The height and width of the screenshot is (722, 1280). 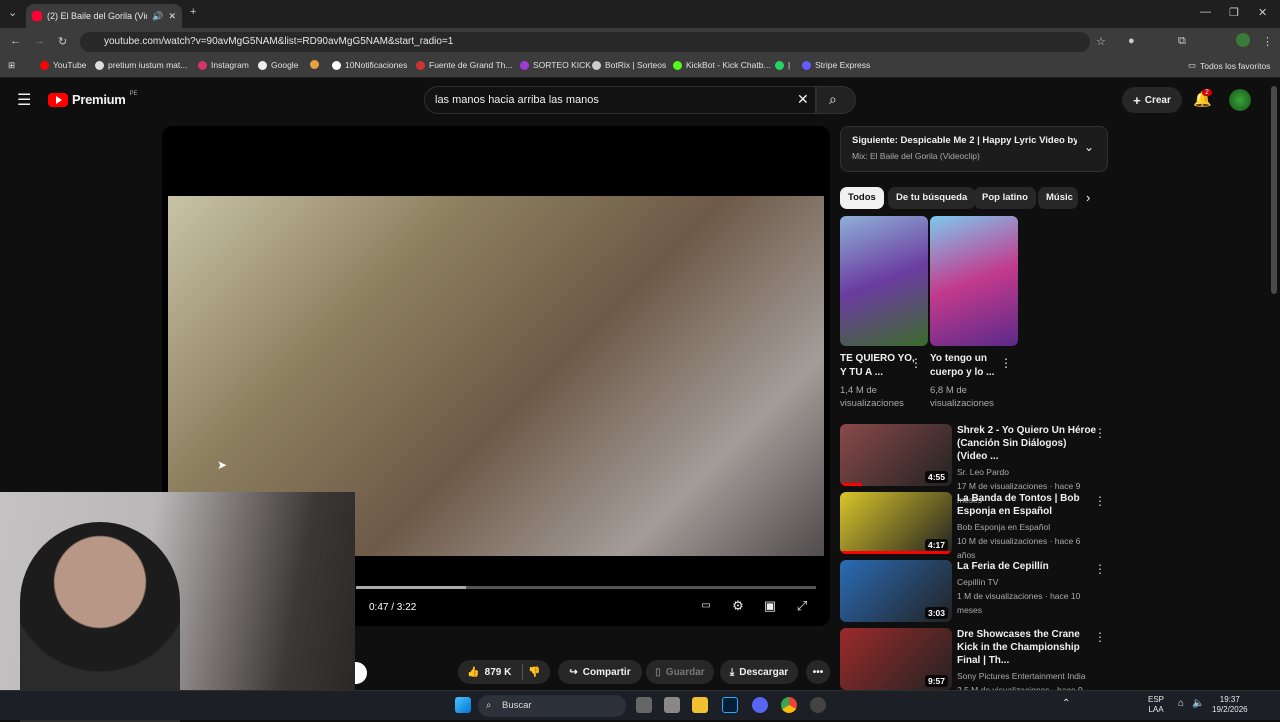 What do you see at coordinates (836, 65) in the screenshot?
I see `bookmark-stripe: Stripe Express` at bounding box center [836, 65].